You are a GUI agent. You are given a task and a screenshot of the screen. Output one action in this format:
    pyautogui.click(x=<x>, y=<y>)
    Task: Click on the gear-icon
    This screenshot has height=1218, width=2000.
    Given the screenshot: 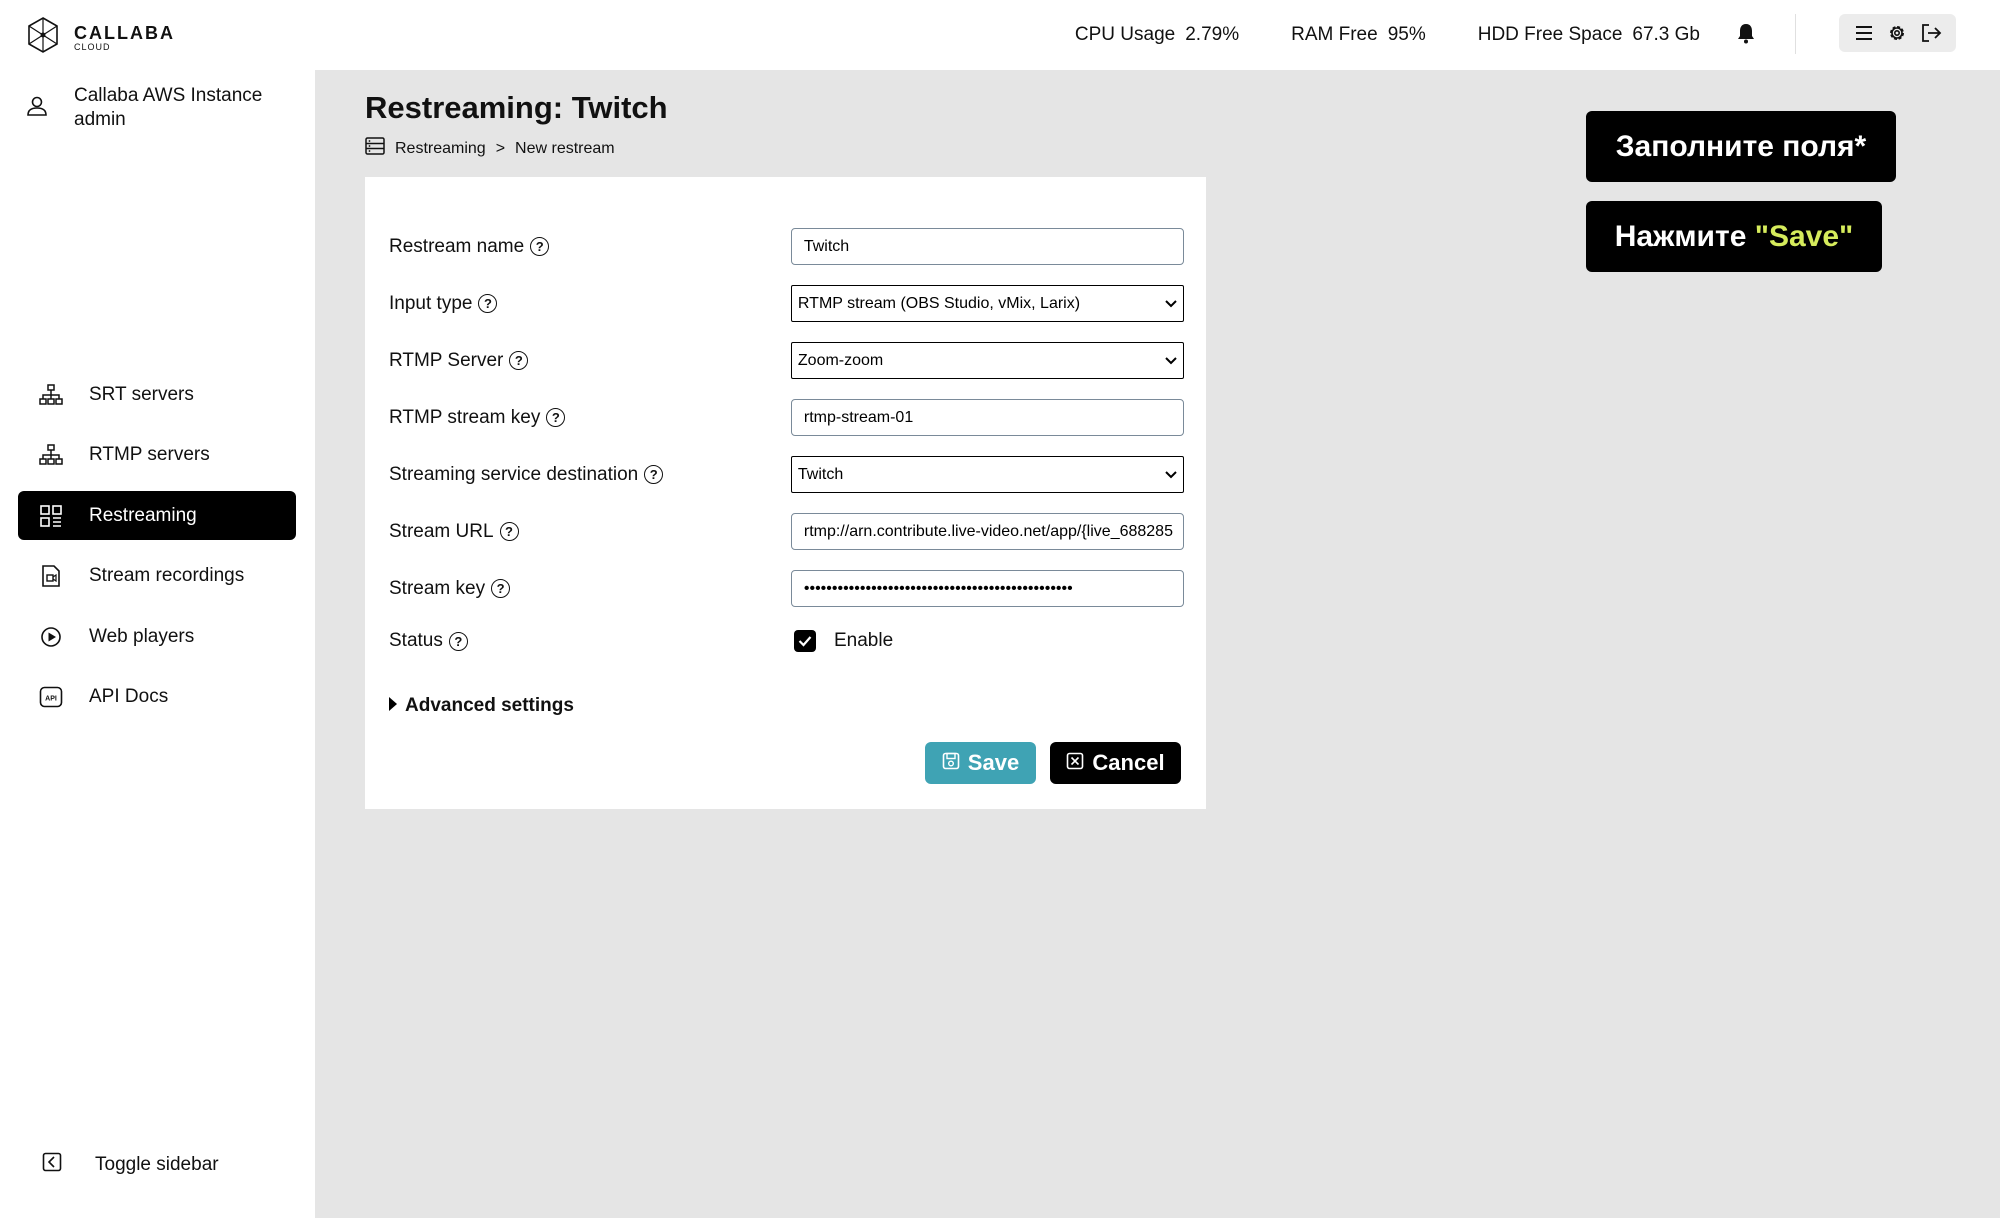 What is the action you would take?
    pyautogui.click(x=1897, y=33)
    